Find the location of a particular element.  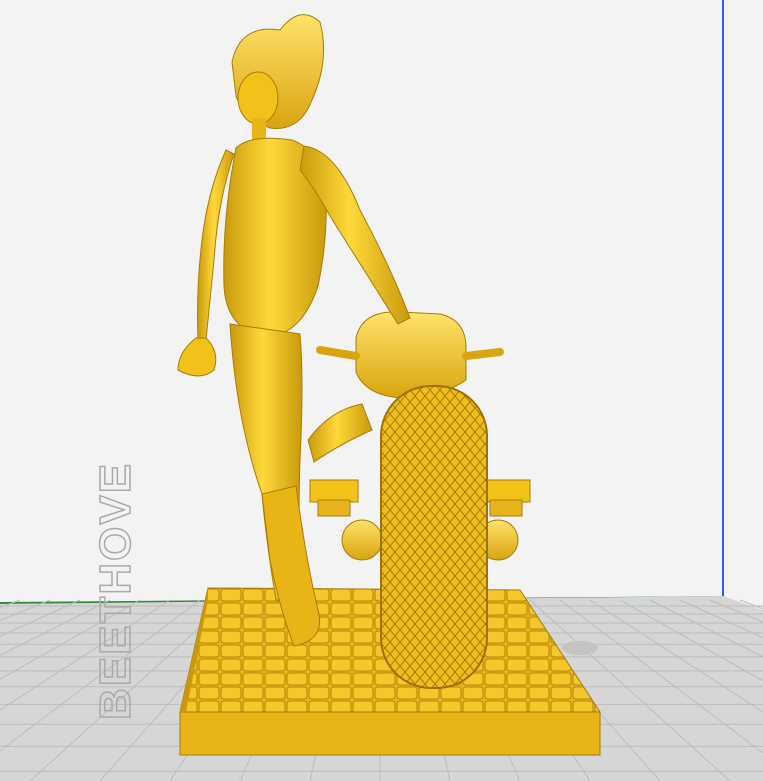

bed-label-engraving: BEETHOVE is located at coordinates (115, 591).